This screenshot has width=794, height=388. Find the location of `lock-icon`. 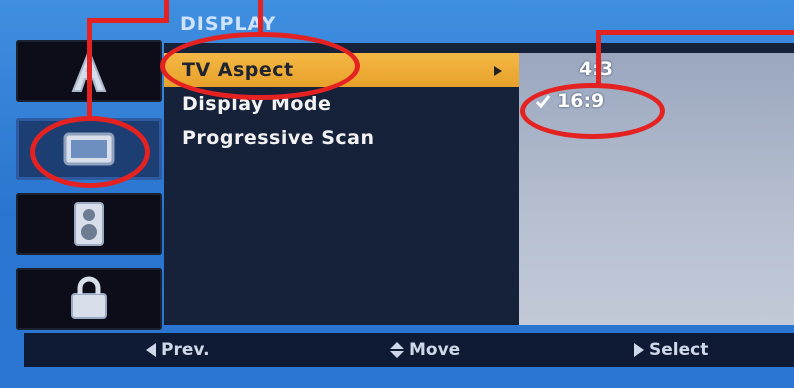

lock-icon is located at coordinates (89, 297).